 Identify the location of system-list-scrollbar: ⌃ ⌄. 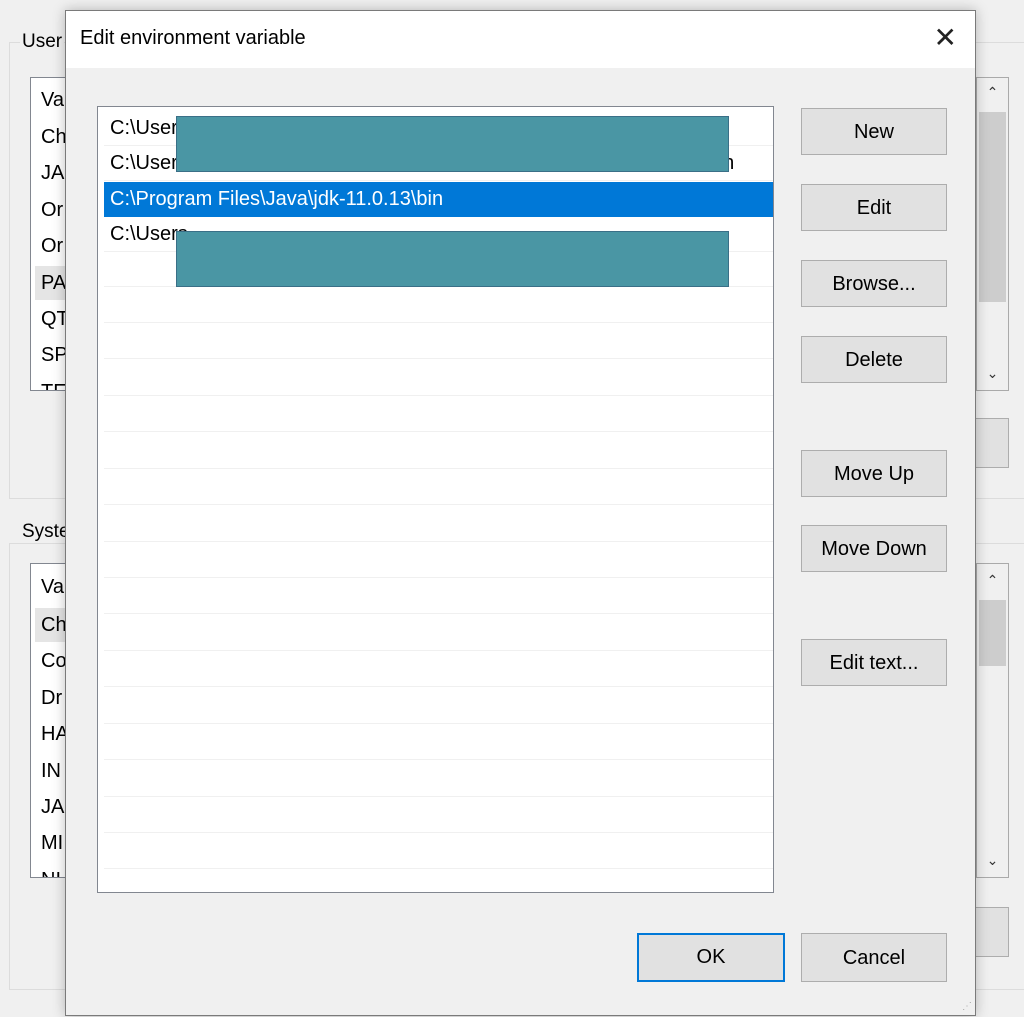
(992, 720).